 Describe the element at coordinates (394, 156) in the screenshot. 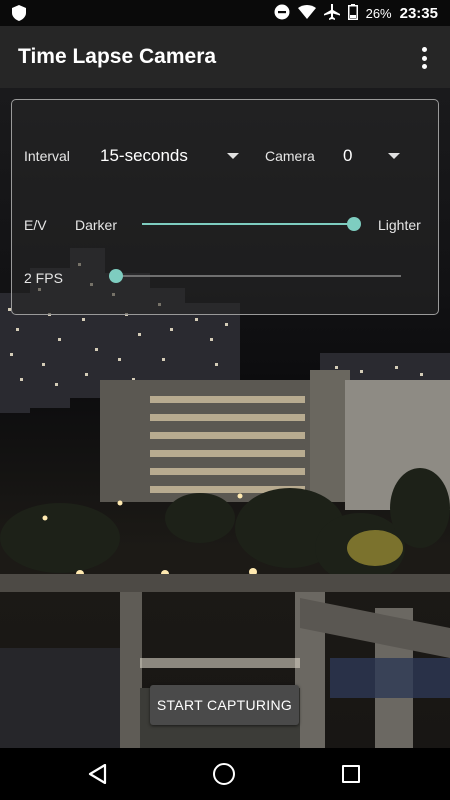

I see `camera-dropdown-icon` at that location.